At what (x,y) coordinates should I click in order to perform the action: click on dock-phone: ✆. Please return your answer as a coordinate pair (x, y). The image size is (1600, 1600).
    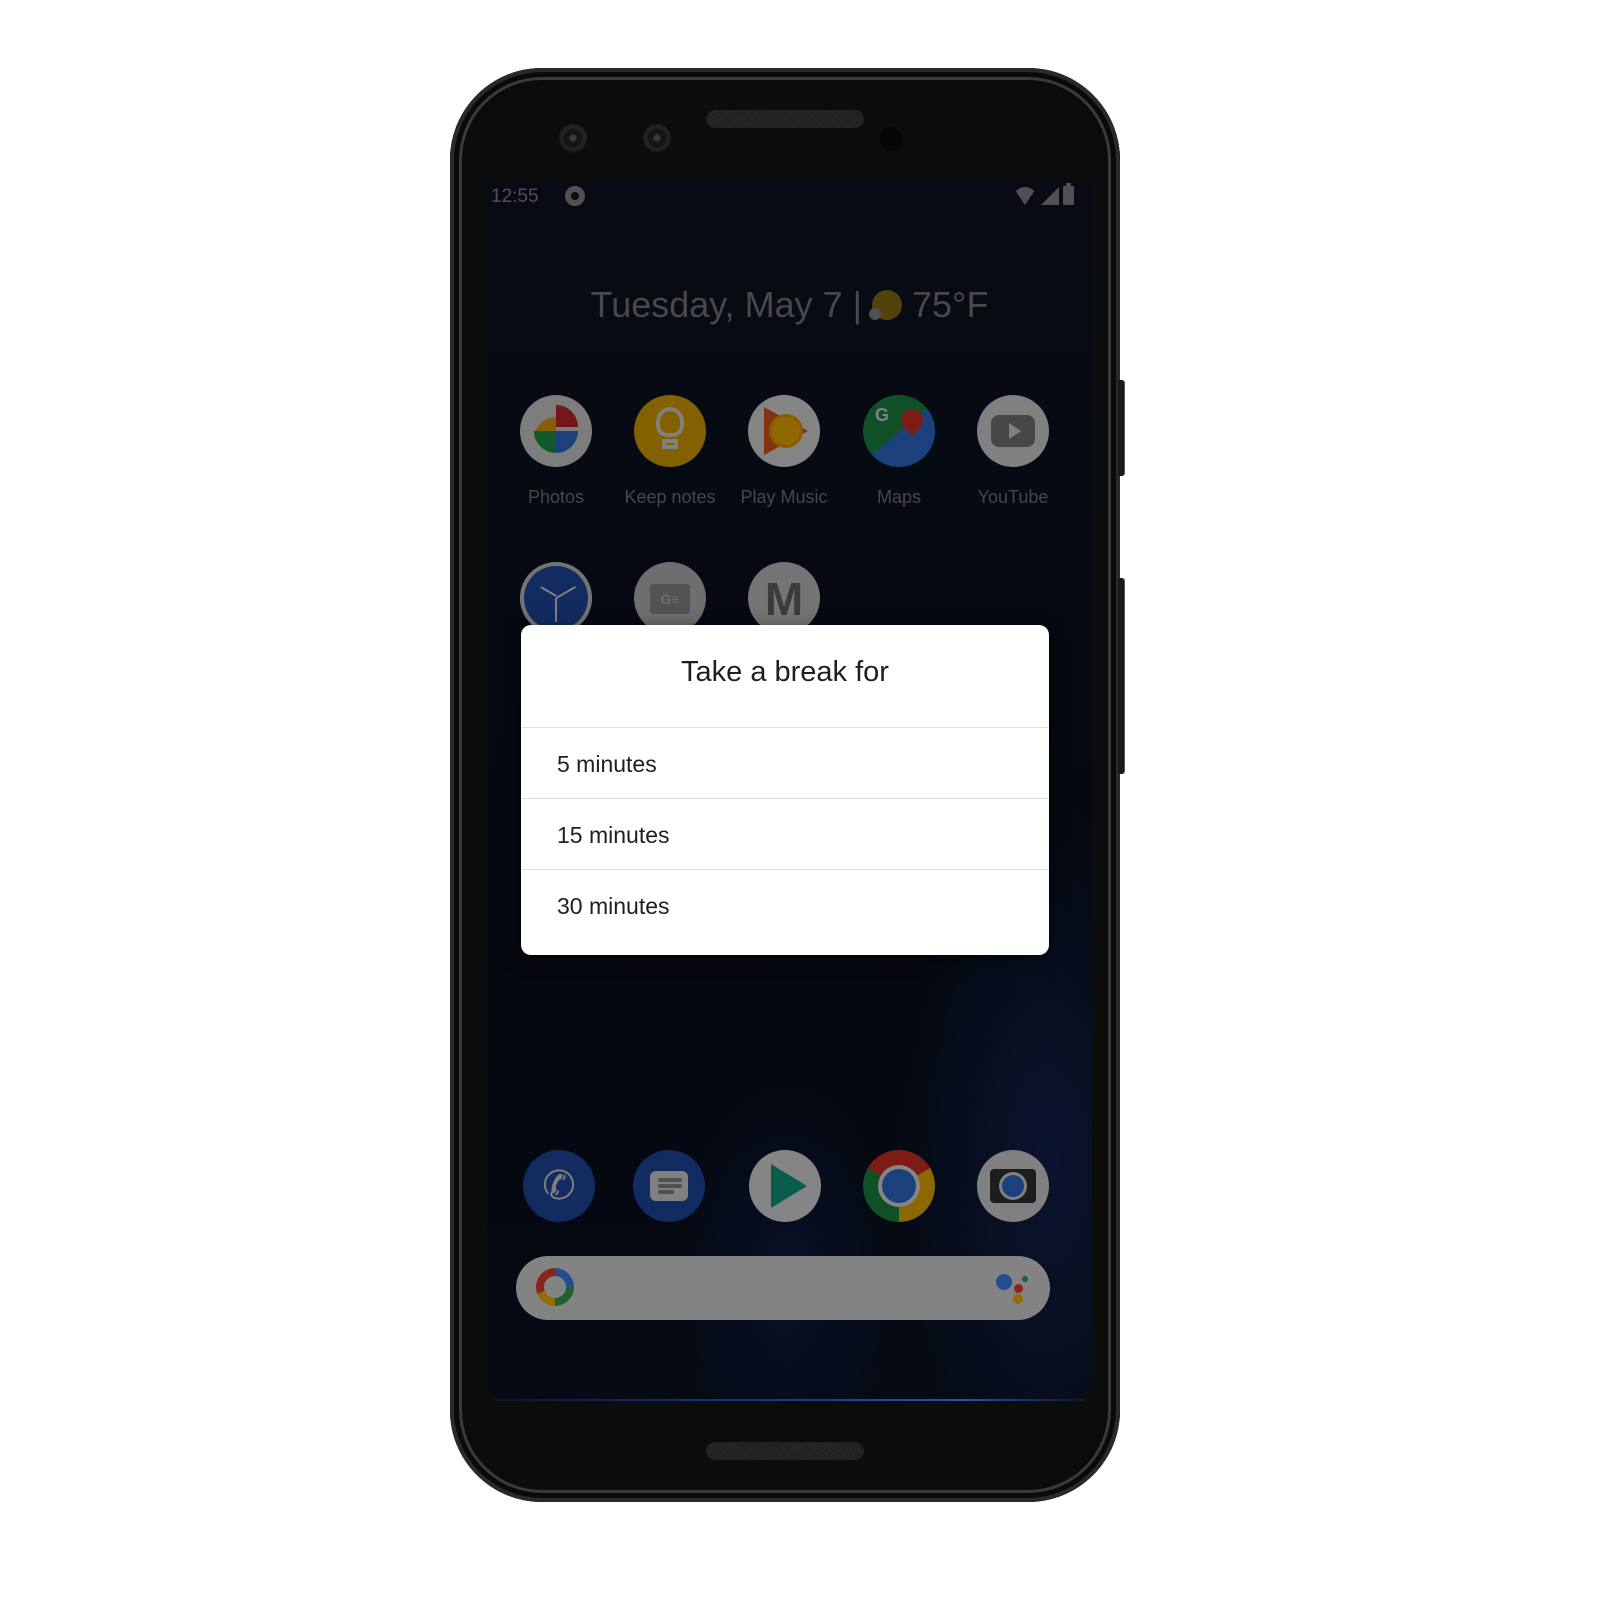
    Looking at the image, I should click on (559, 1186).